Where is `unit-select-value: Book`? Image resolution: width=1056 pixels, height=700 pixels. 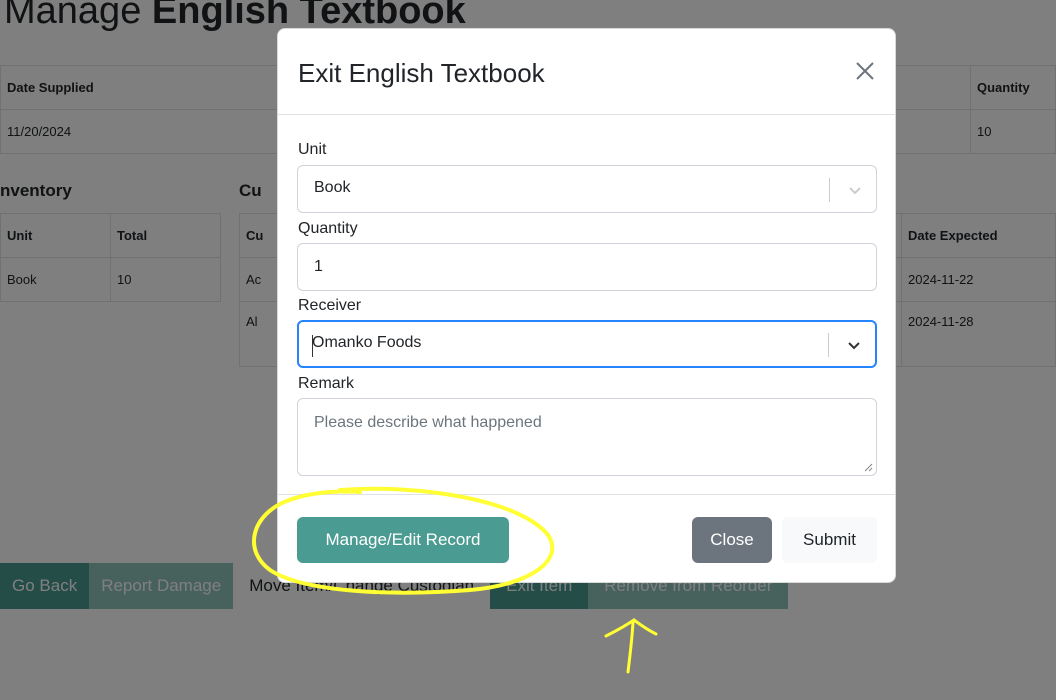 unit-select-value: Book is located at coordinates (332, 187).